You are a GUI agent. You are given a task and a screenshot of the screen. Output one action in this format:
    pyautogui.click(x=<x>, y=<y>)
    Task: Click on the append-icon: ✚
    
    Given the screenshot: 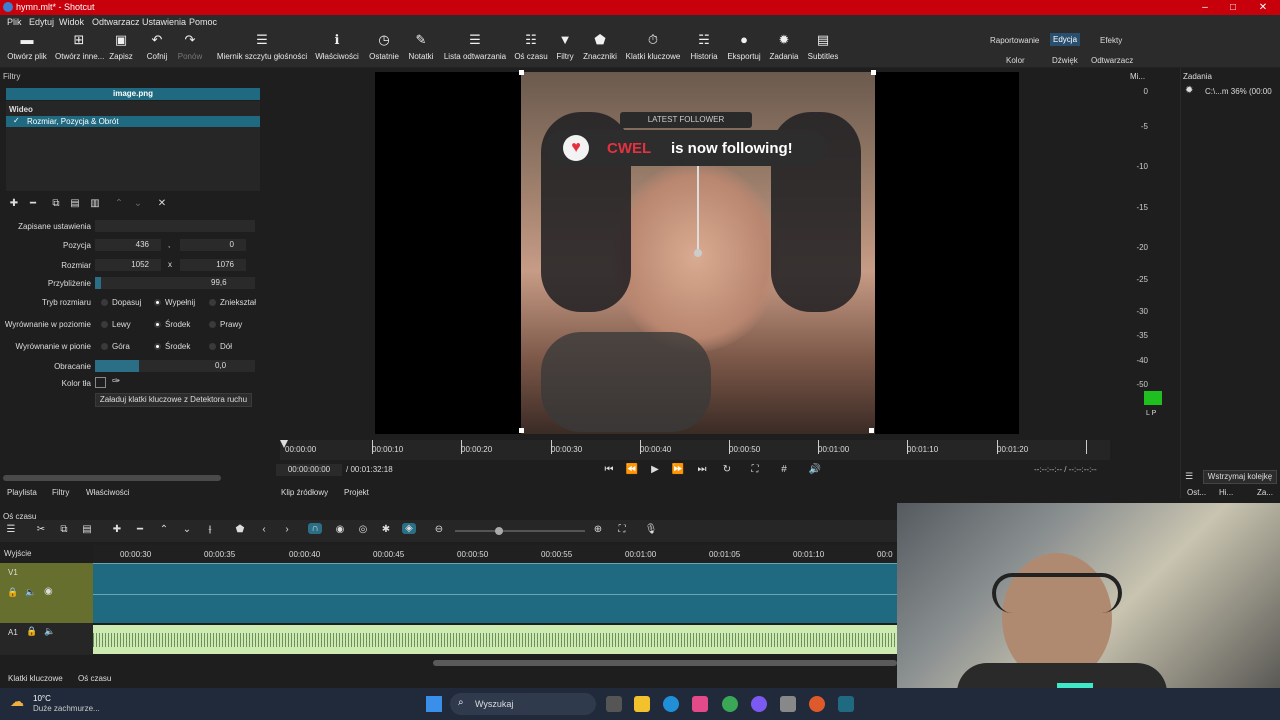 What is the action you would take?
    pyautogui.click(x=117, y=529)
    